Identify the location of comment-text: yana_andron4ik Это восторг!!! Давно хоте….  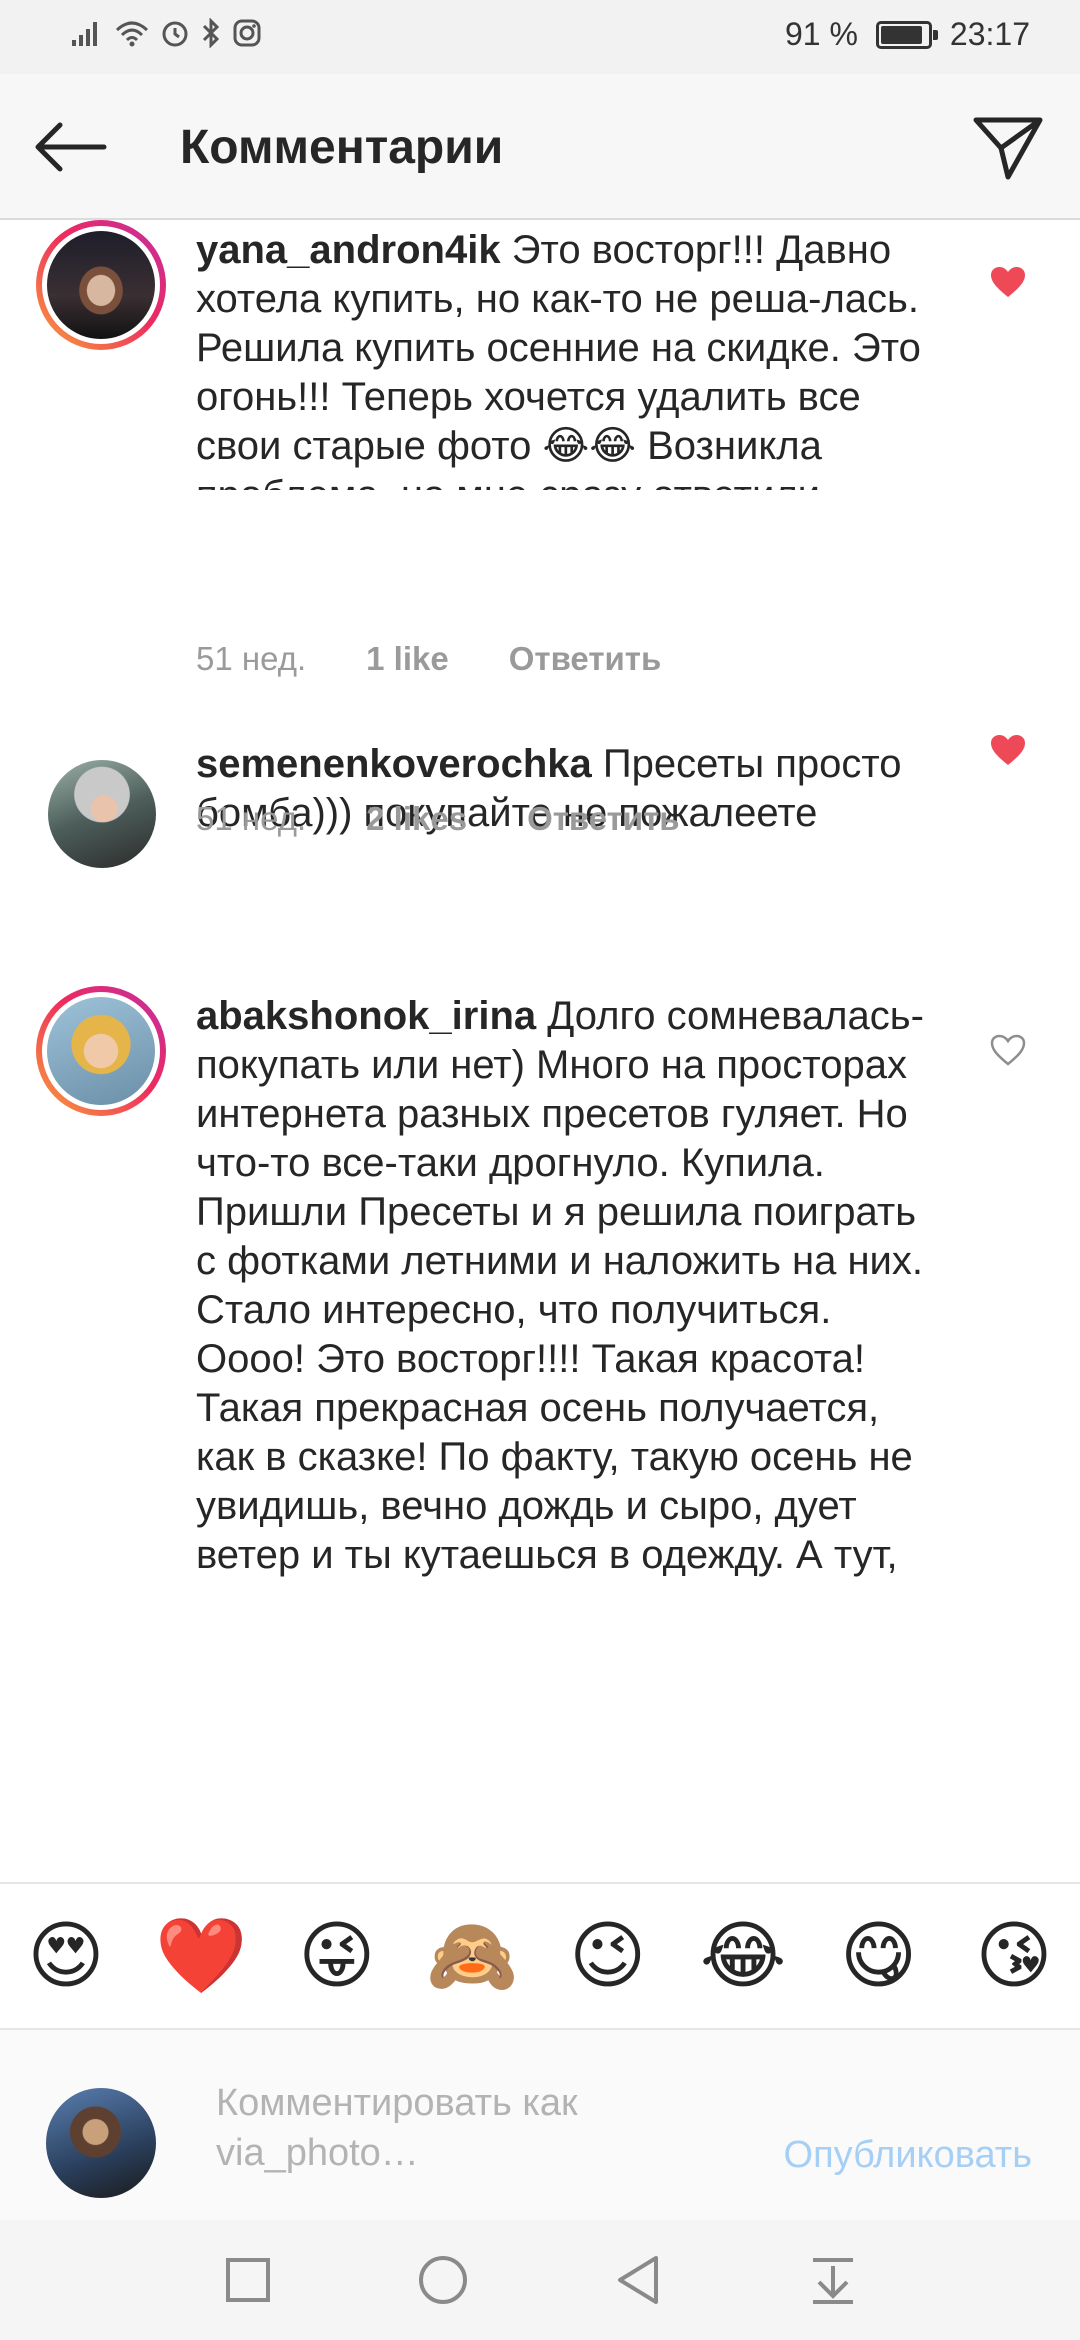
(566, 358).